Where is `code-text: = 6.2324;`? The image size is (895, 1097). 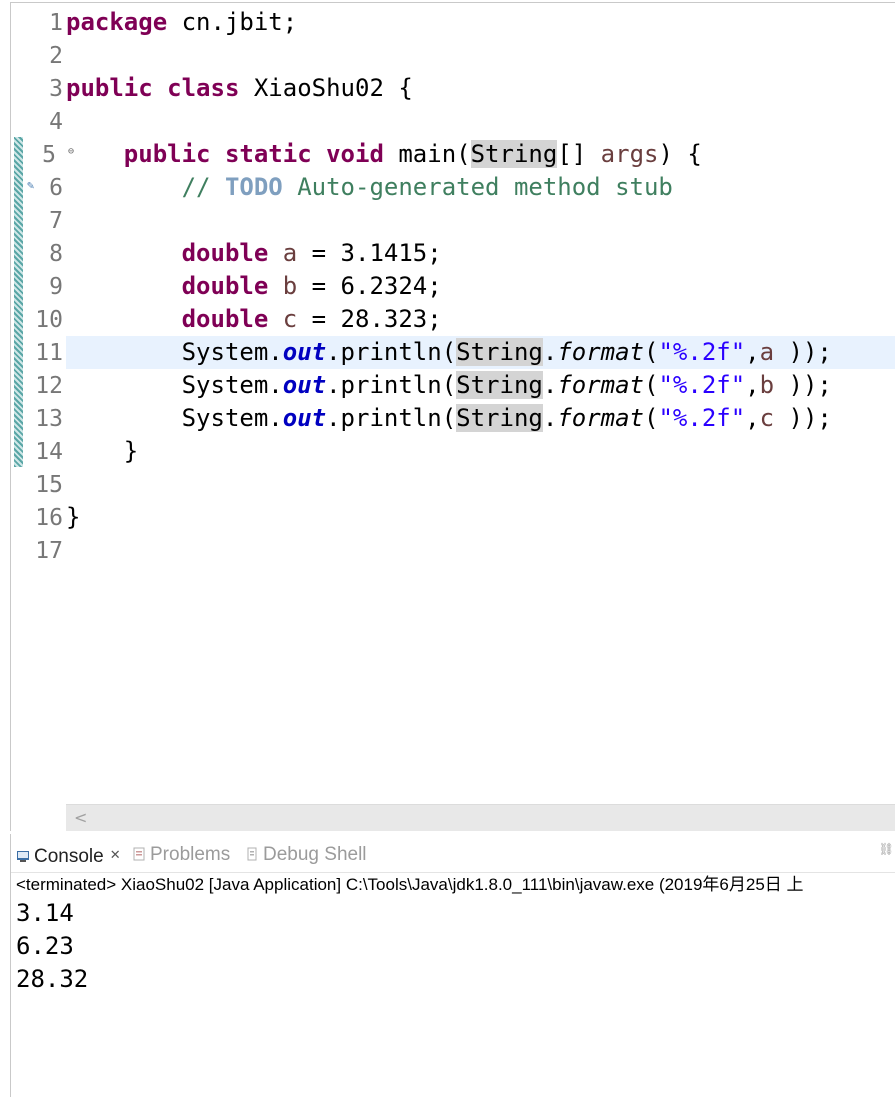
code-text: = 6.2324; is located at coordinates (369, 286).